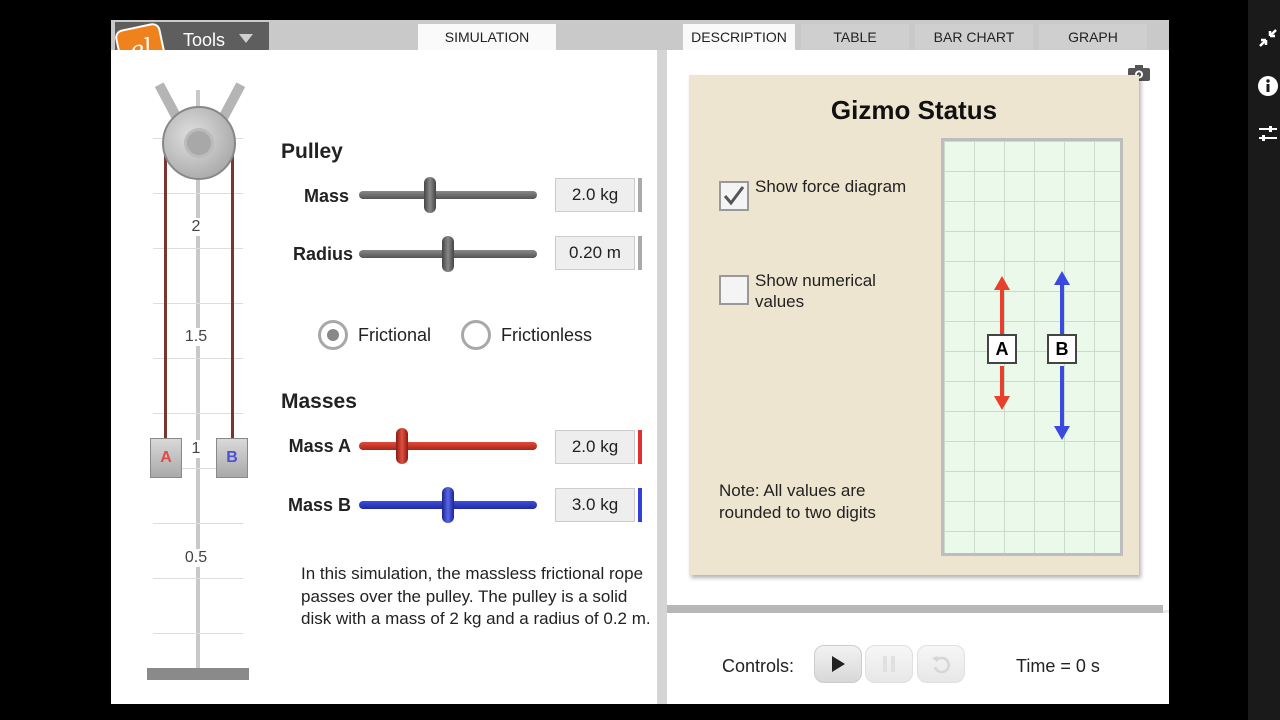  Describe the element at coordinates (640, 505) in the screenshot. I see `mass-b-color-bar` at that location.